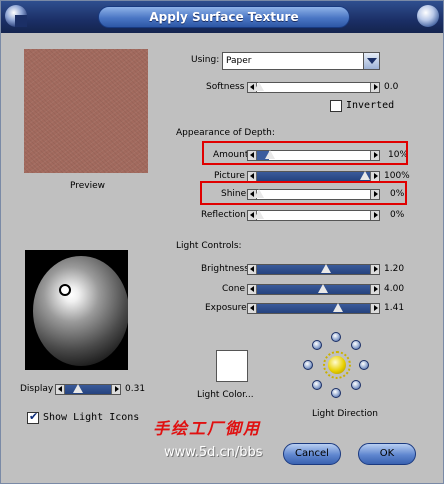 The width and height of the screenshot is (444, 484). I want to click on close-icon, so click(428, 16).